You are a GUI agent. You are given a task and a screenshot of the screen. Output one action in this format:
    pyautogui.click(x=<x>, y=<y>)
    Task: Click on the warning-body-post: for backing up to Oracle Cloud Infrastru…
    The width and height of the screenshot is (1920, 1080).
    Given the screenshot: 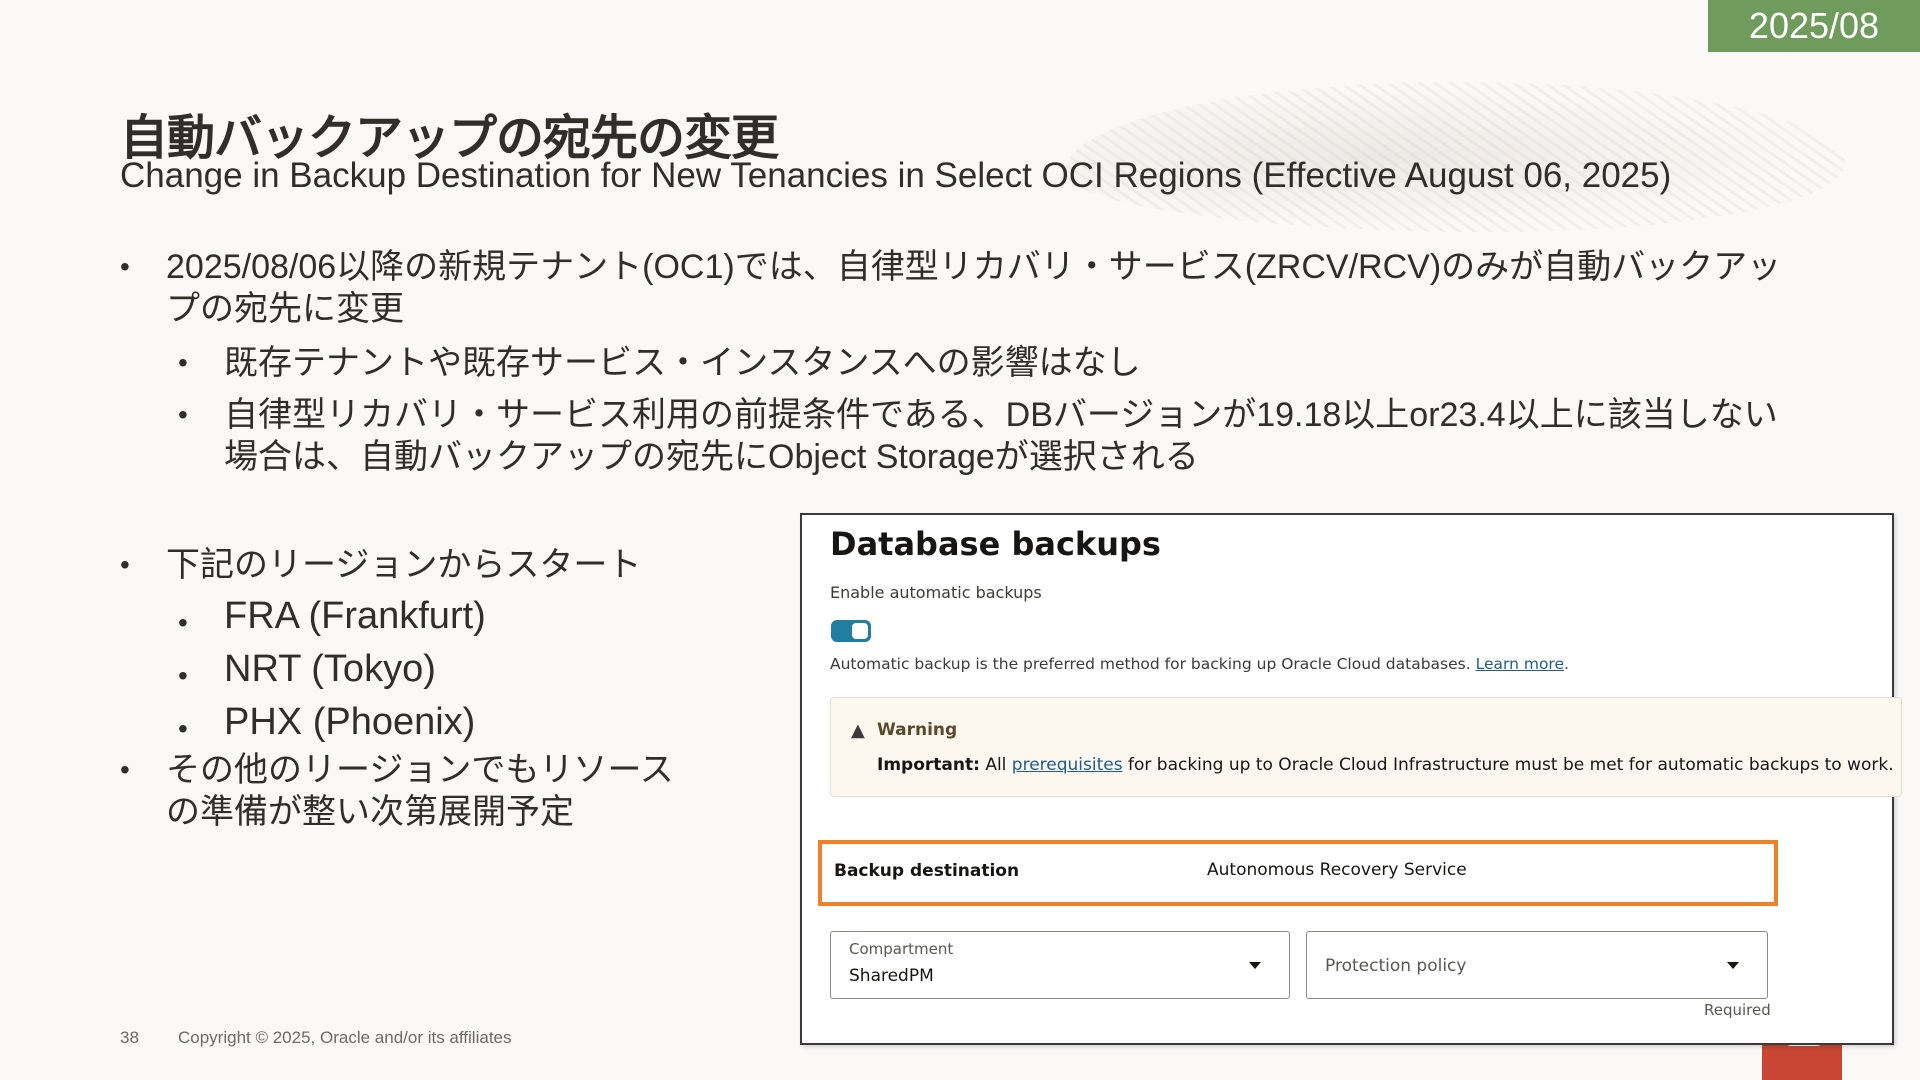 What is the action you would take?
    pyautogui.click(x=1511, y=765)
    